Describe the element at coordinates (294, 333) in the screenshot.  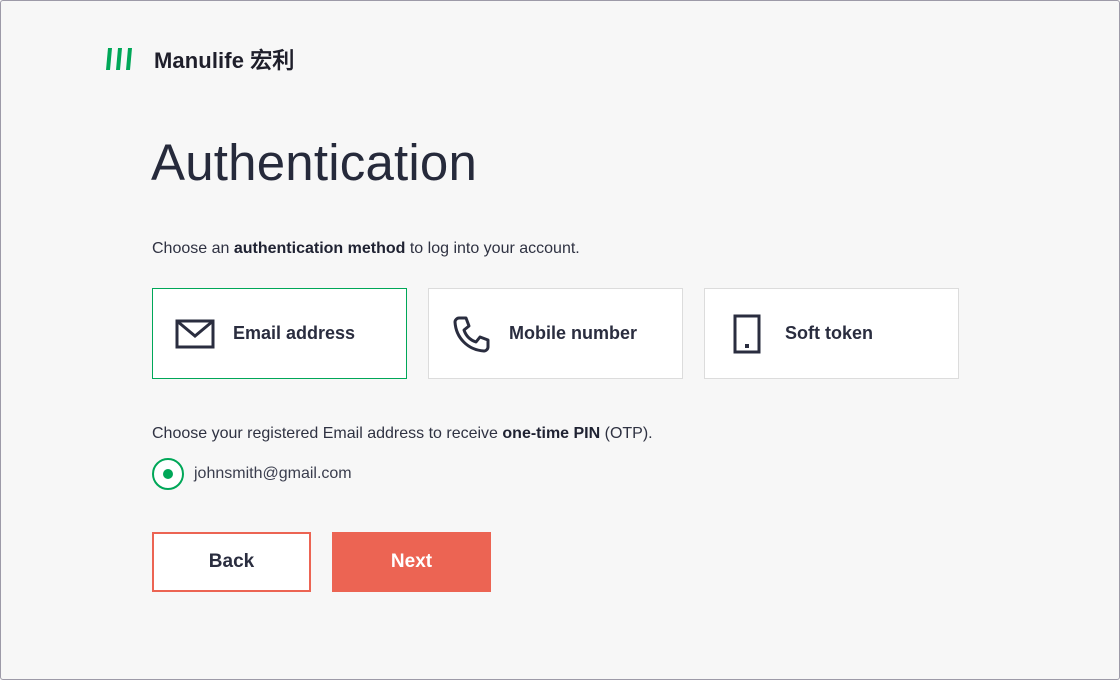
I see `method-email-label: Email address` at that location.